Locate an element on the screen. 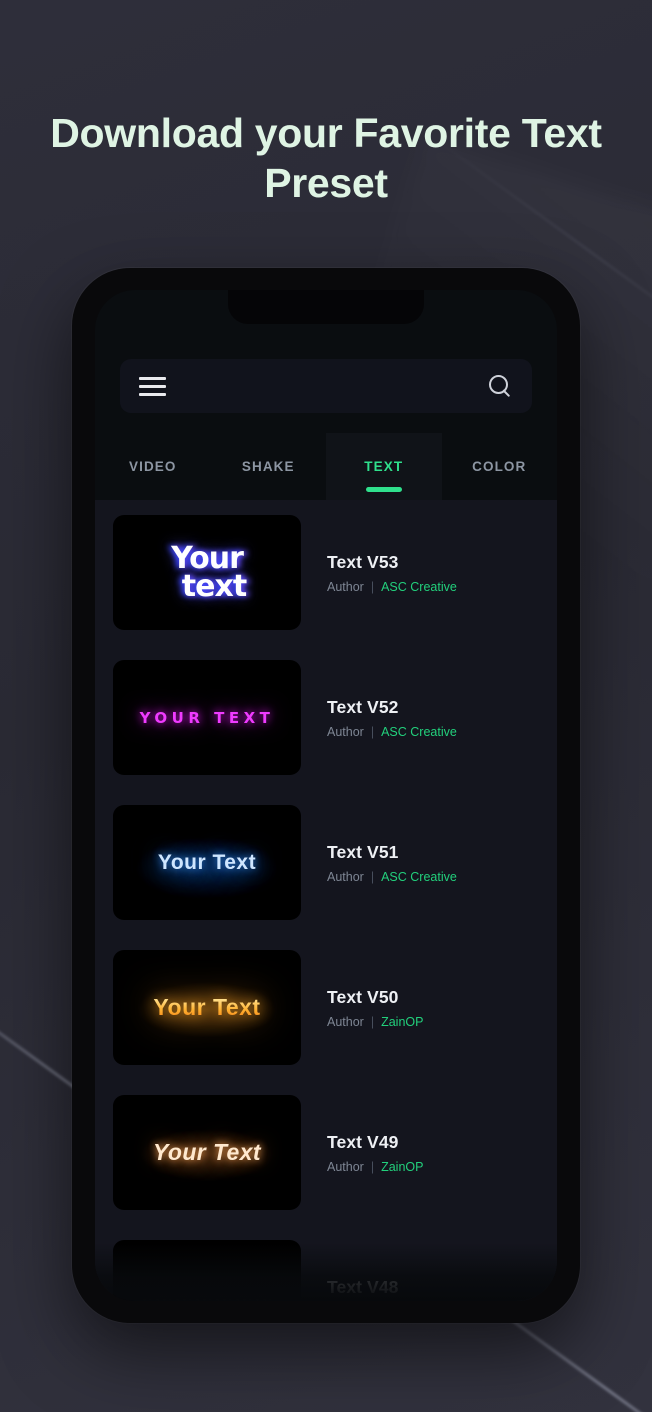  list-item: YOUR TEXT Text V52 Author | ASC Creative is located at coordinates (326, 717).